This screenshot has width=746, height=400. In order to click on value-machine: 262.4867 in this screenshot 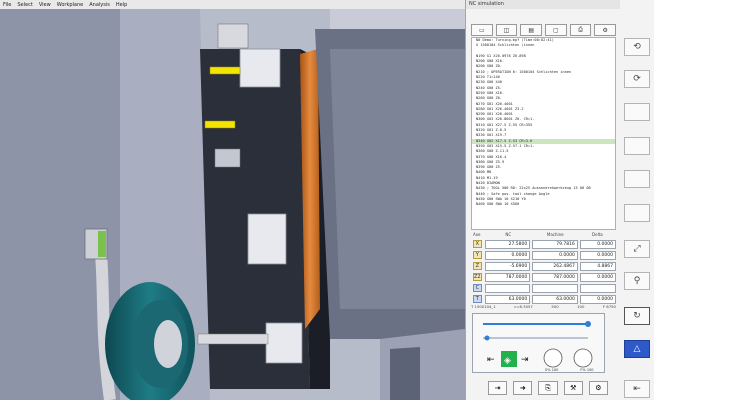, I will do `click(555, 266)`.